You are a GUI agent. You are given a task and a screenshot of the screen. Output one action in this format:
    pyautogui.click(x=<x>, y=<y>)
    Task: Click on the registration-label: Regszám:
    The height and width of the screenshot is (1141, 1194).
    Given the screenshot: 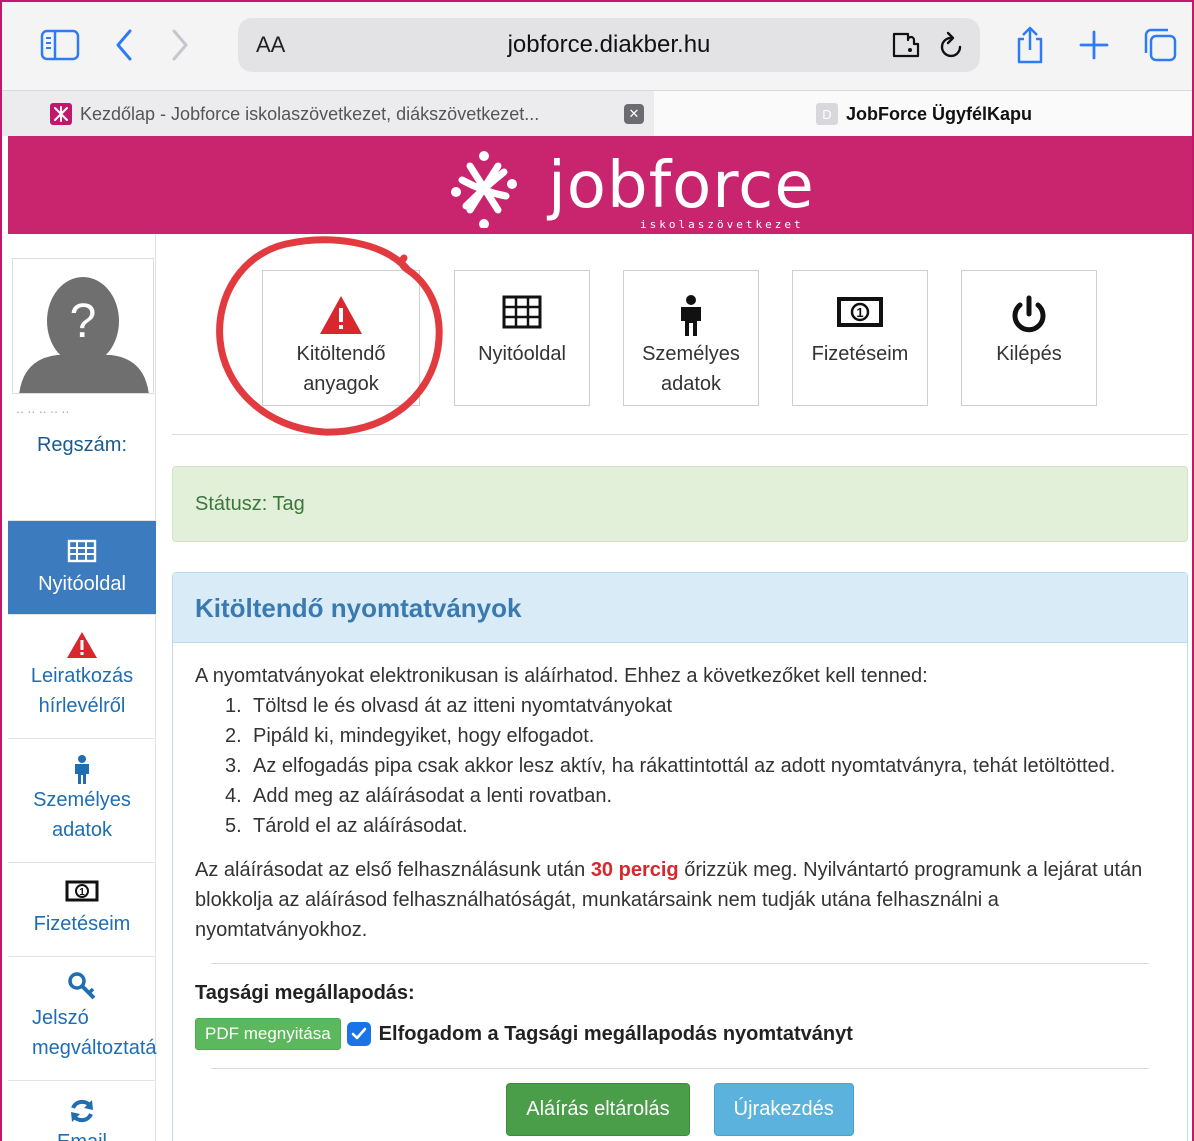 What is the action you would take?
    pyautogui.click(x=82, y=445)
    